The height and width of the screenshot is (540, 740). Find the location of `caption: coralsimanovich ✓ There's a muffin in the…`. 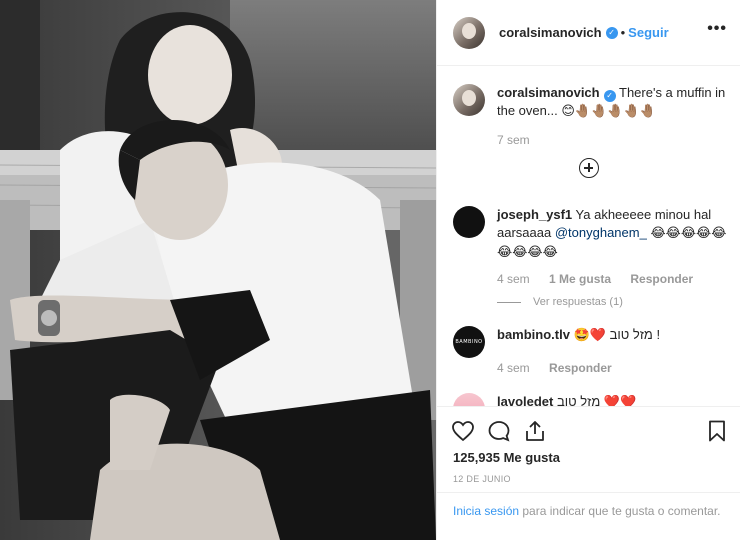

caption: coralsimanovich ✓ There's a muffin in the… is located at coordinates (593, 115).